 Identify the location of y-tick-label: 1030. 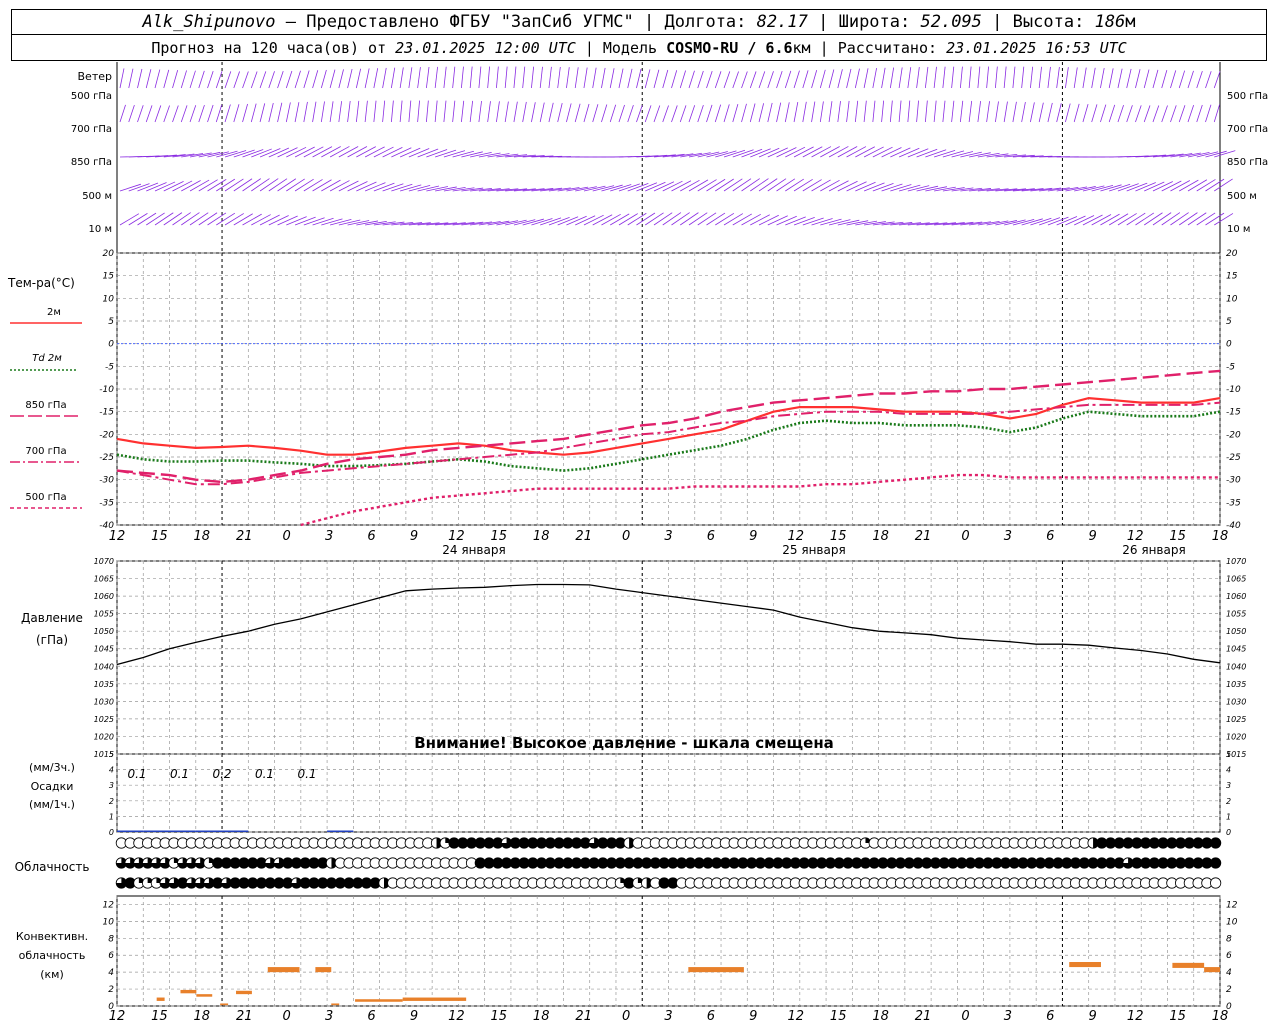
(104, 701).